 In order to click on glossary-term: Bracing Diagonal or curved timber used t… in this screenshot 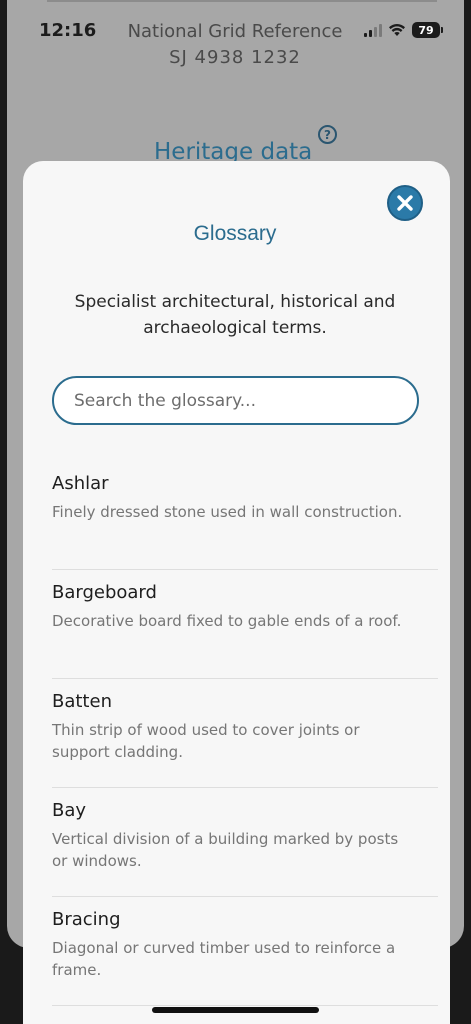, I will do `click(245, 951)`.